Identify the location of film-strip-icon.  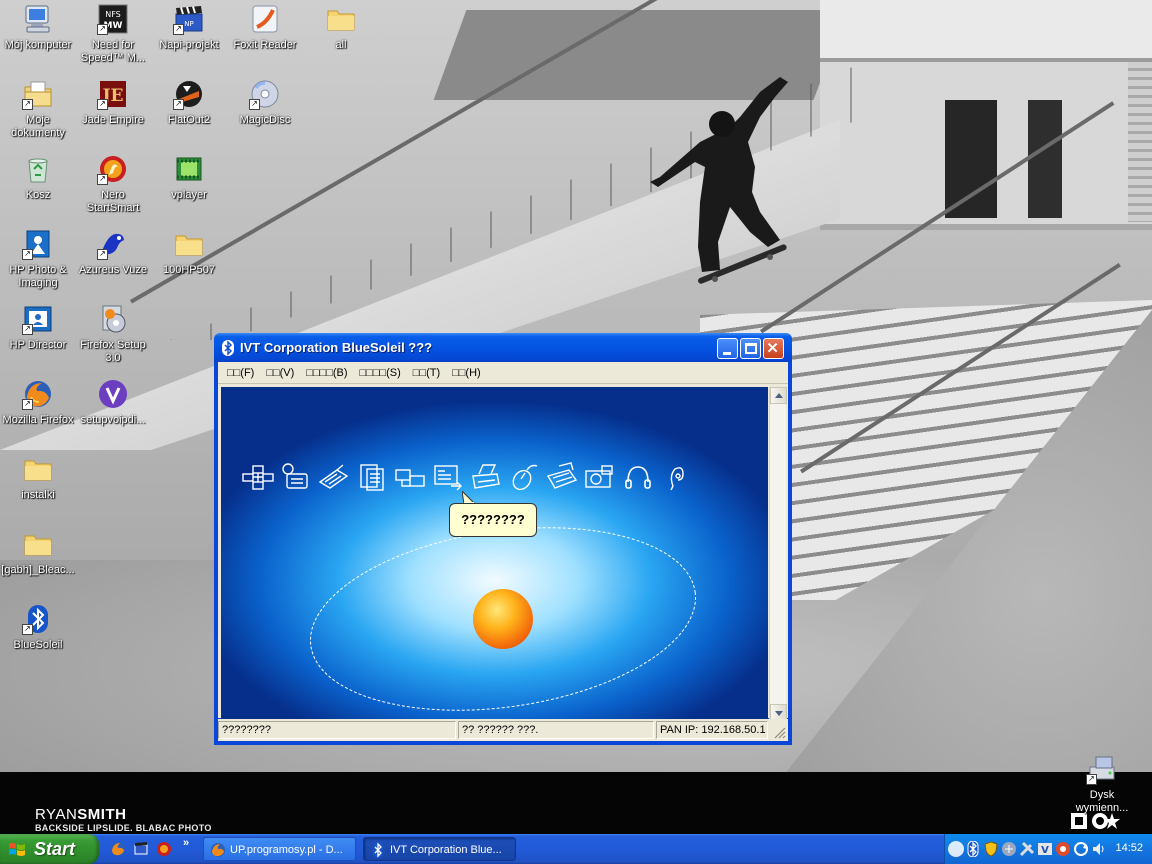
(189, 169).